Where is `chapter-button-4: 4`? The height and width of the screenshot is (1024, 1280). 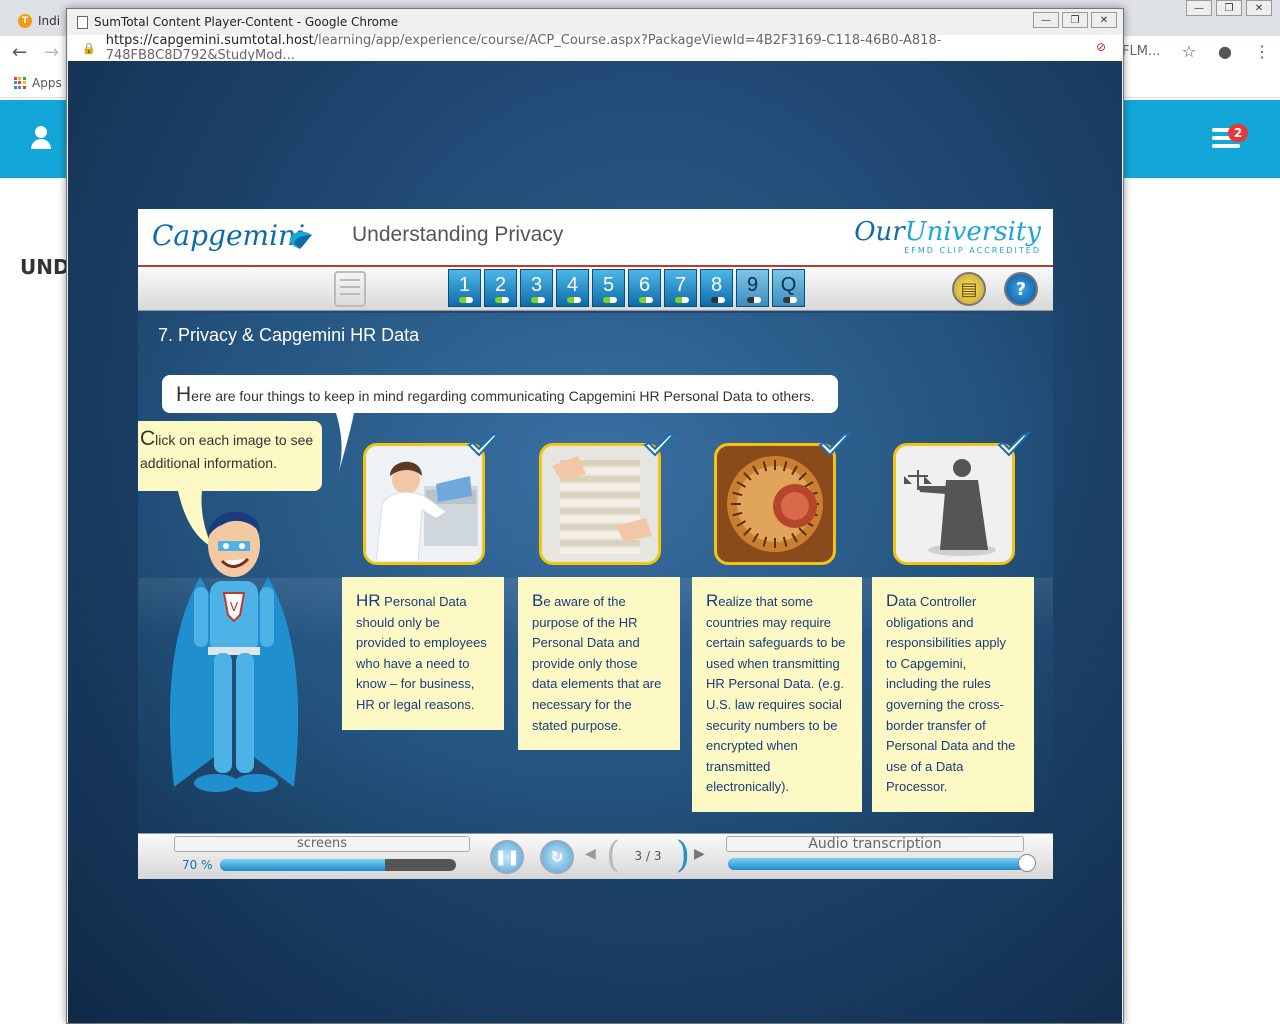 chapter-button-4: 4 is located at coordinates (572, 288).